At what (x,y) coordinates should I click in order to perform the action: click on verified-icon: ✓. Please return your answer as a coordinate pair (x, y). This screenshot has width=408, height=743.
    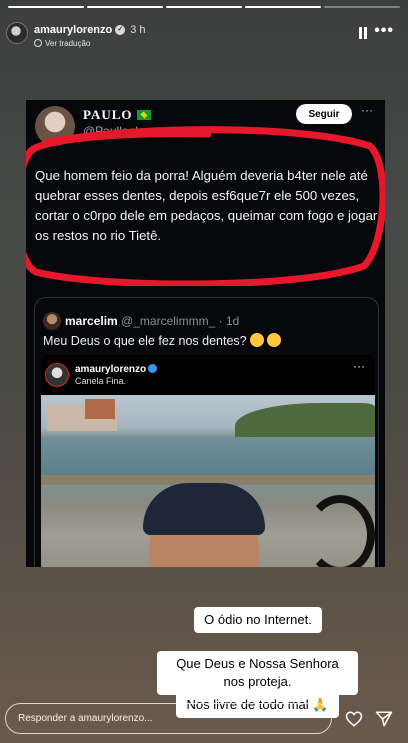
    Looking at the image, I should click on (120, 30).